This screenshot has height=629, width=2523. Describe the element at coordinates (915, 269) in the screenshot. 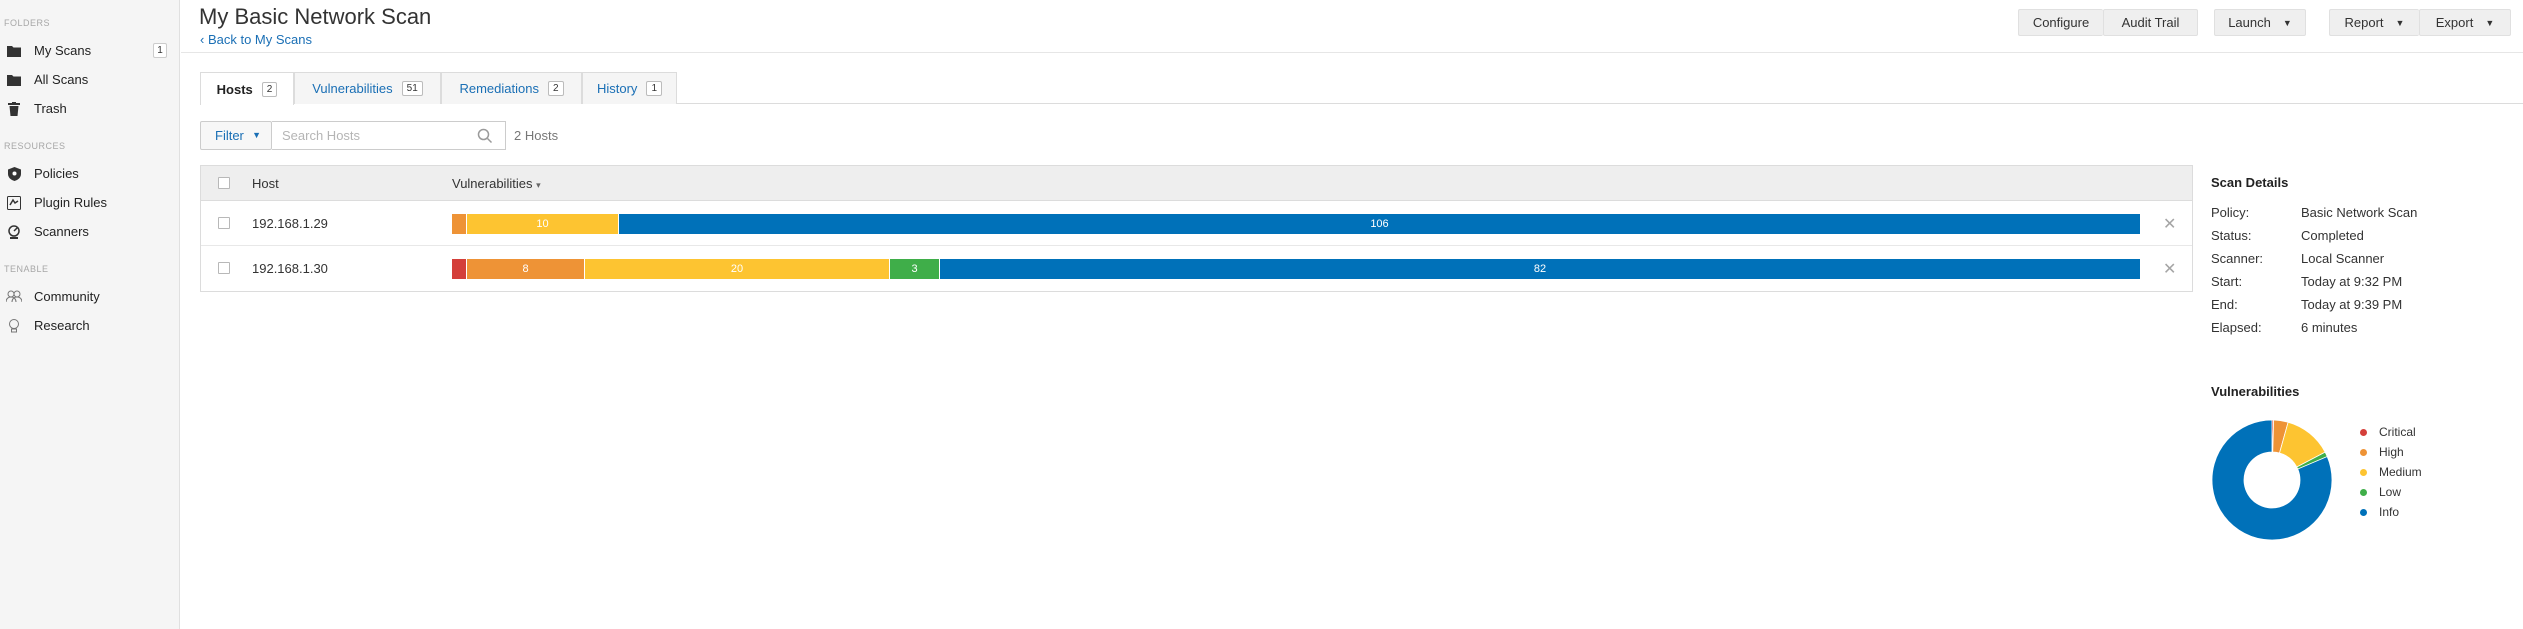

I see `low-segment: 3` at that location.